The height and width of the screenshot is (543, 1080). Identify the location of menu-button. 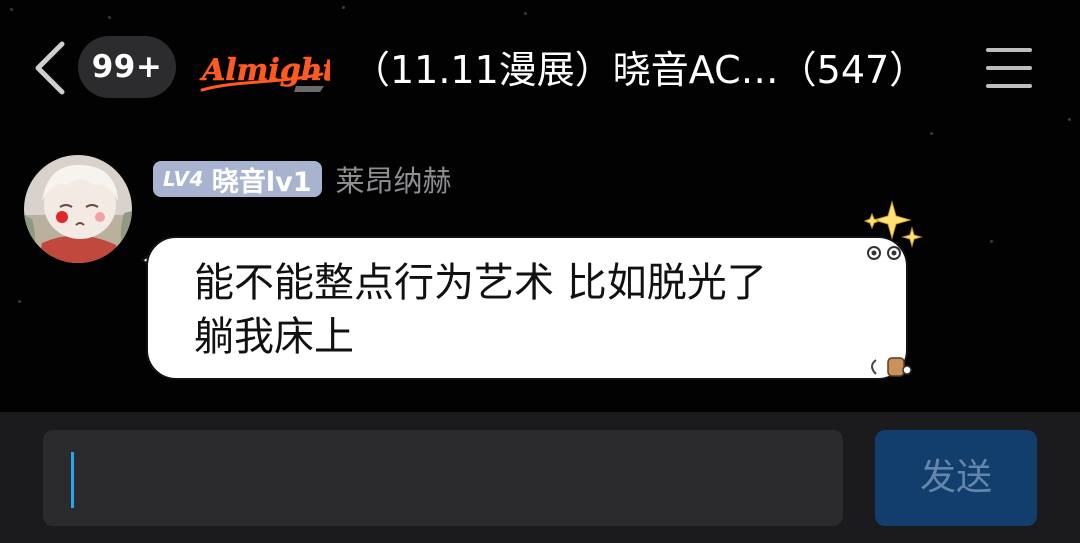
(1010, 68).